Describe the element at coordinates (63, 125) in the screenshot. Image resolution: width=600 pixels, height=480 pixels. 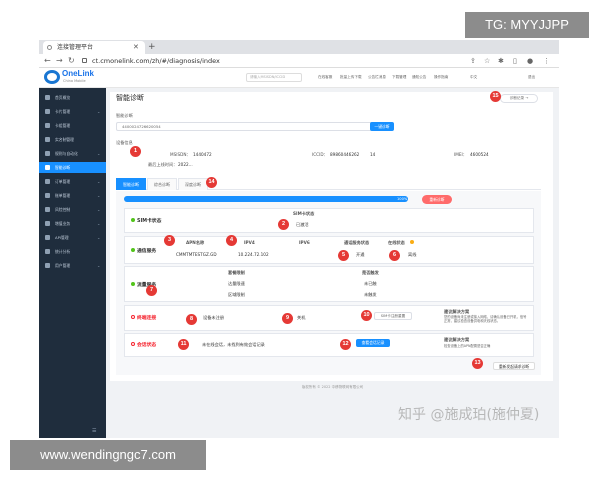
I see `sidebar-item-label: 卡组管理` at that location.